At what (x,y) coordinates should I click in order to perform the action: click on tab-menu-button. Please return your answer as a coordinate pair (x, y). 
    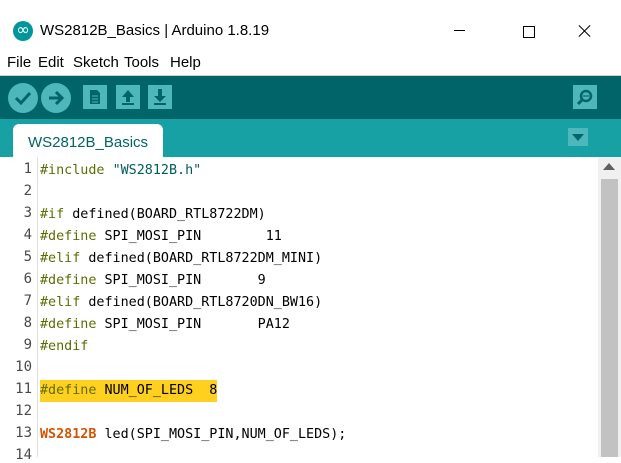
    Looking at the image, I should click on (578, 137).